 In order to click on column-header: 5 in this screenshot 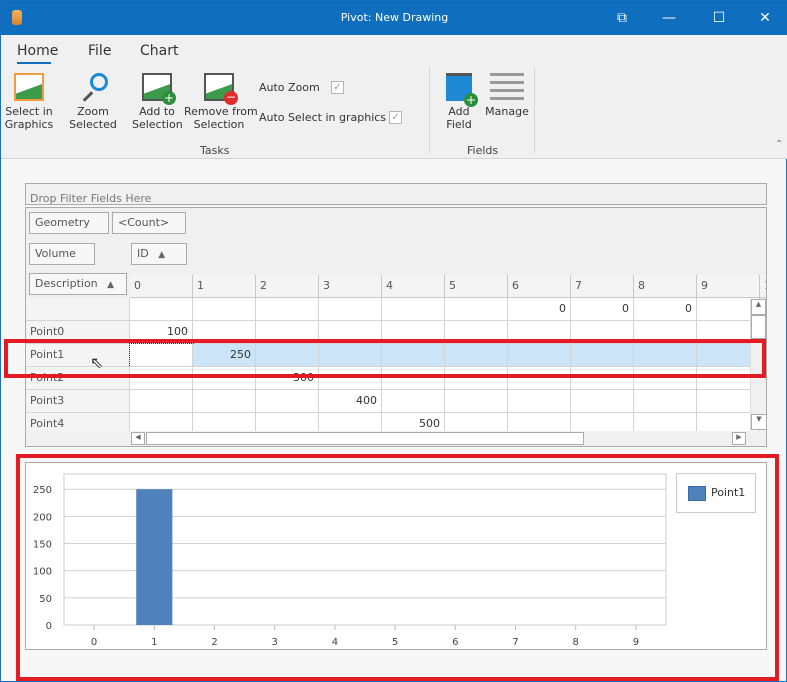, I will do `click(476, 286)`.